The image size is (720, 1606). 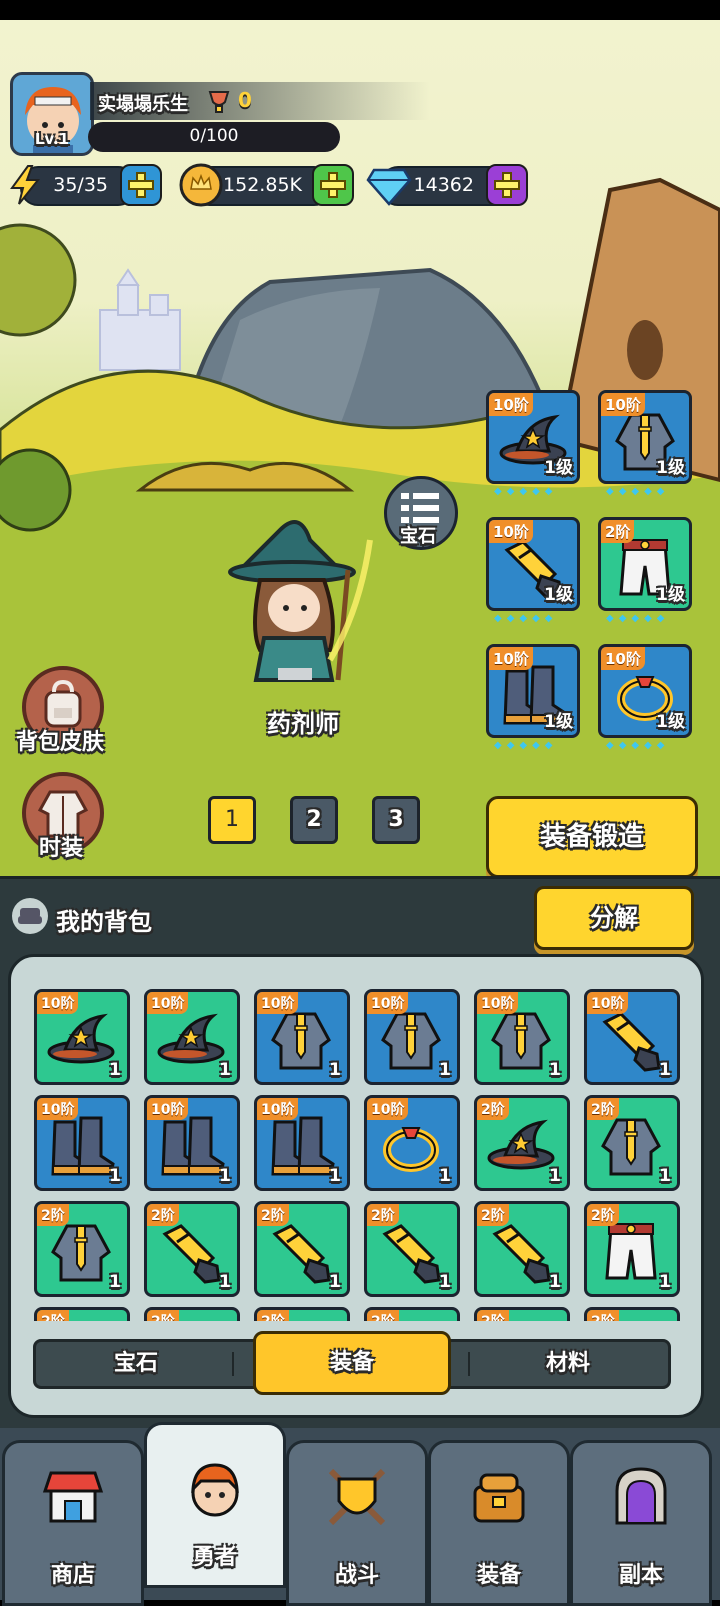 I want to click on page-button-2: 2, so click(x=314, y=820).